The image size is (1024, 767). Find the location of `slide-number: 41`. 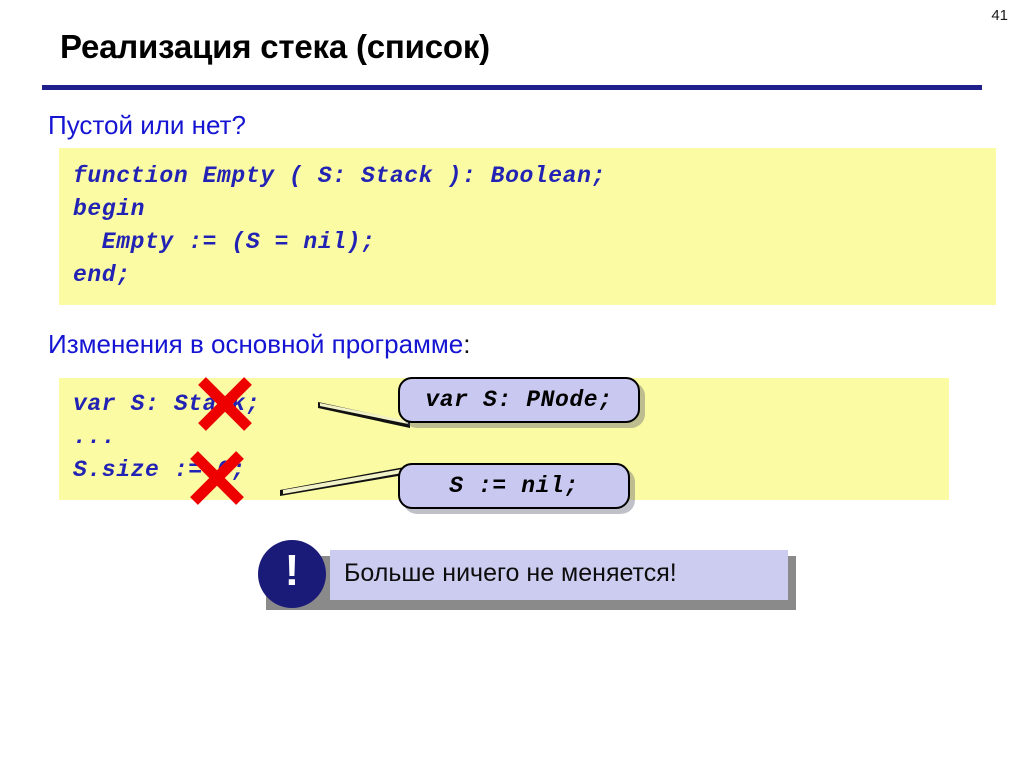

slide-number: 41 is located at coordinates (999, 15).